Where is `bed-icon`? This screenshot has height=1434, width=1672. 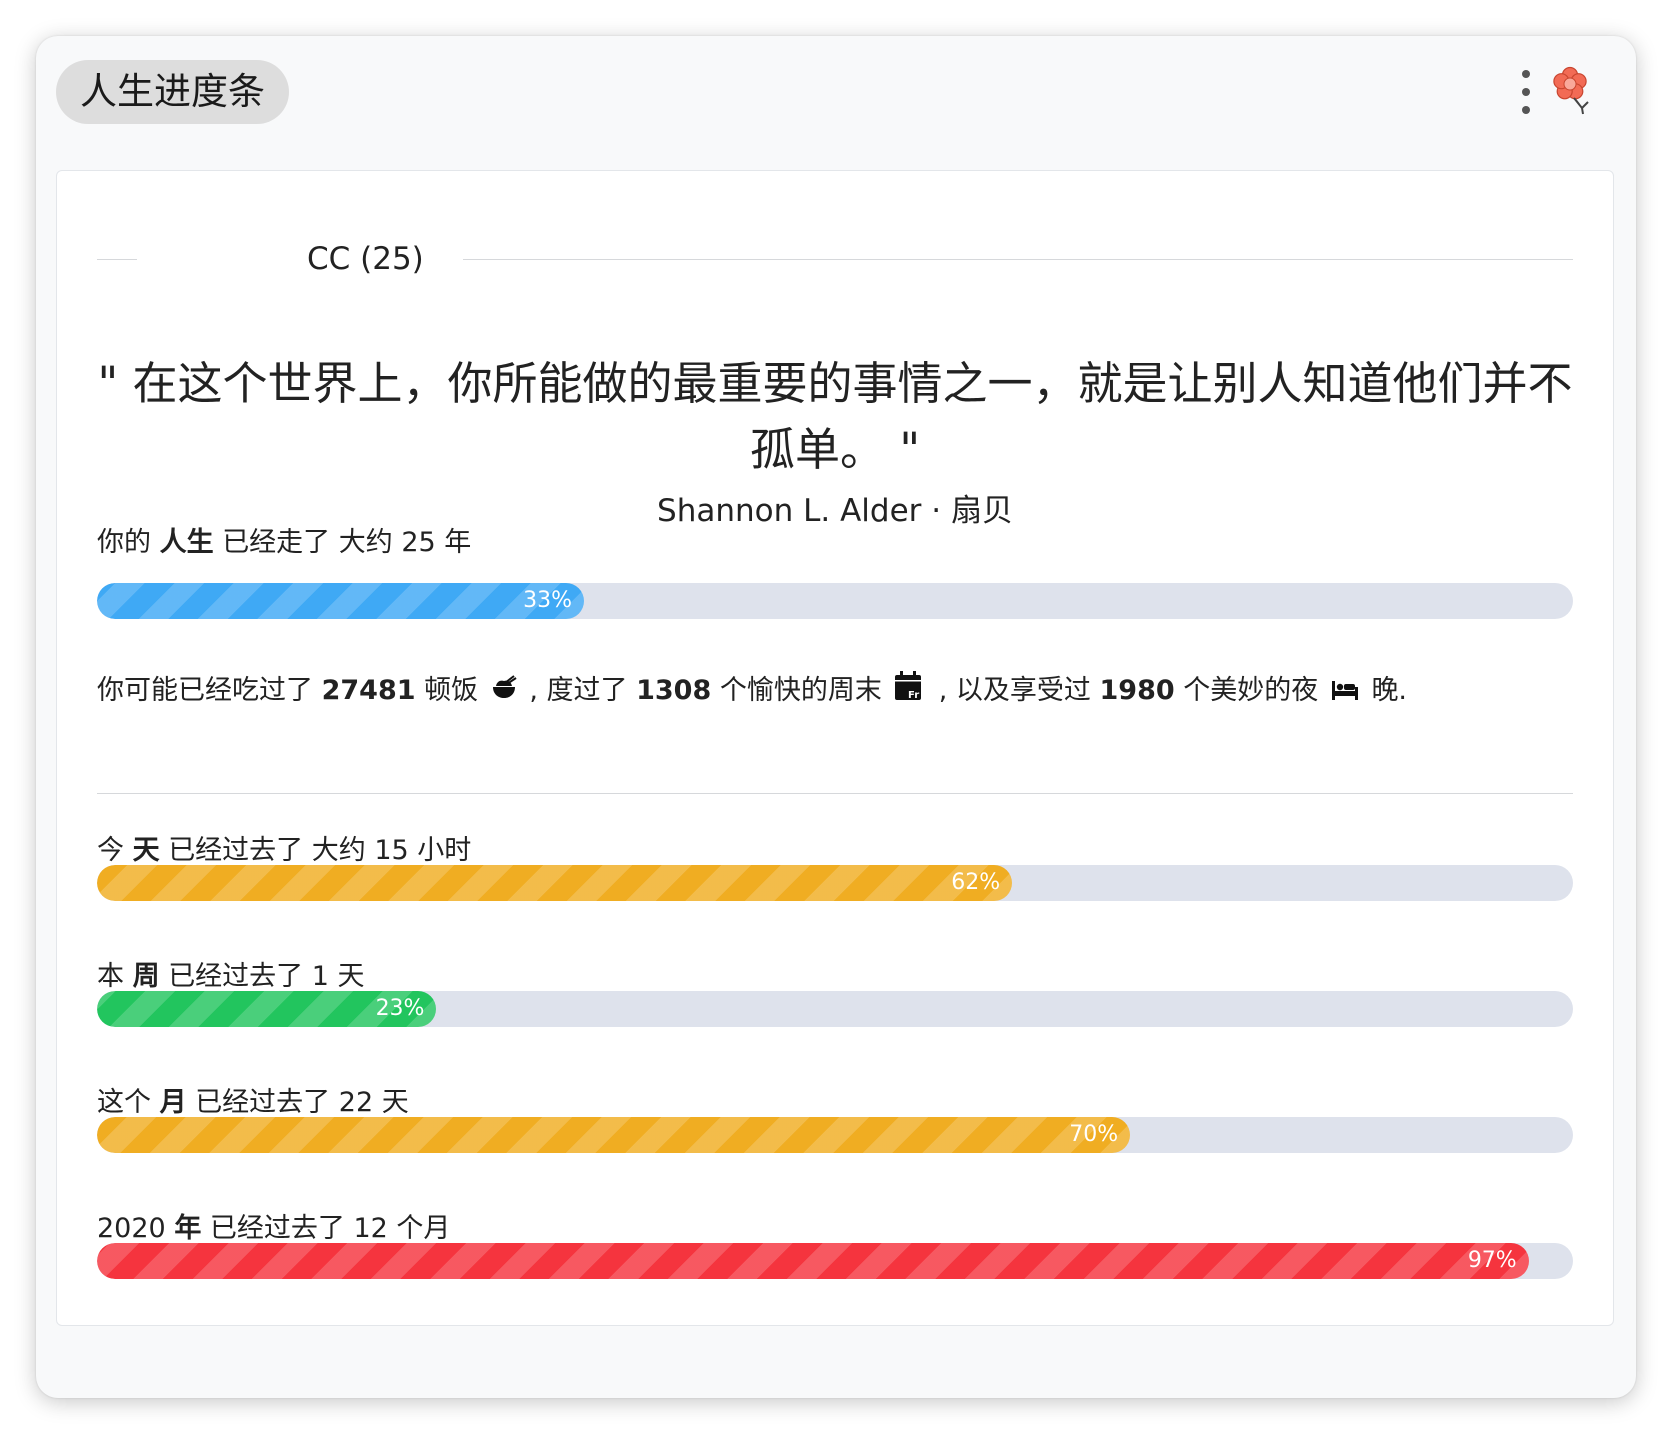 bed-icon is located at coordinates (1345, 693).